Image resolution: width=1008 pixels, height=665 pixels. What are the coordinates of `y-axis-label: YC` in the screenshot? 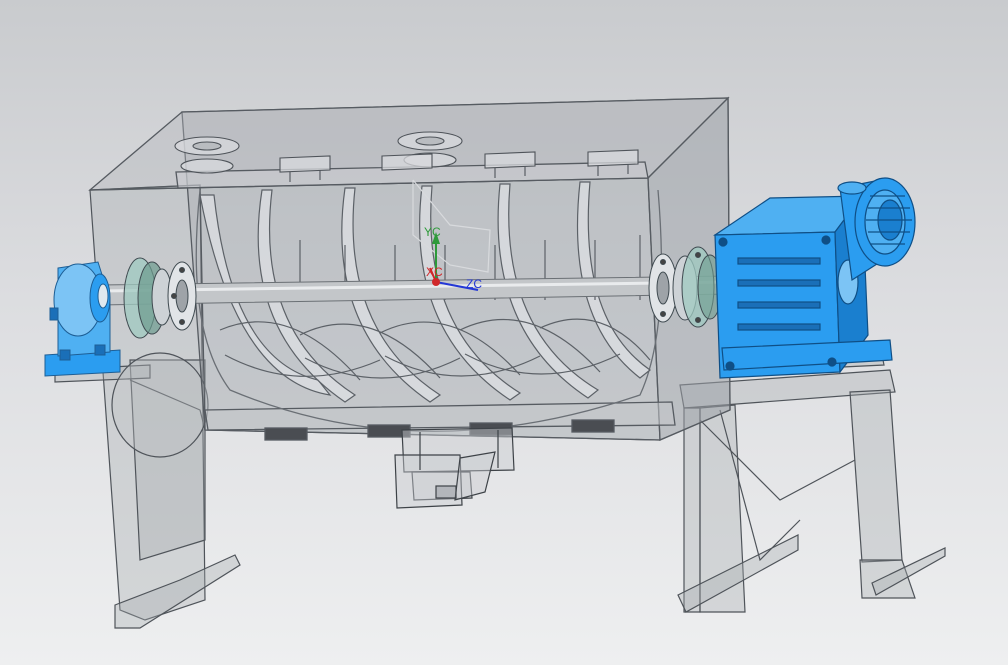 It's located at (432, 232).